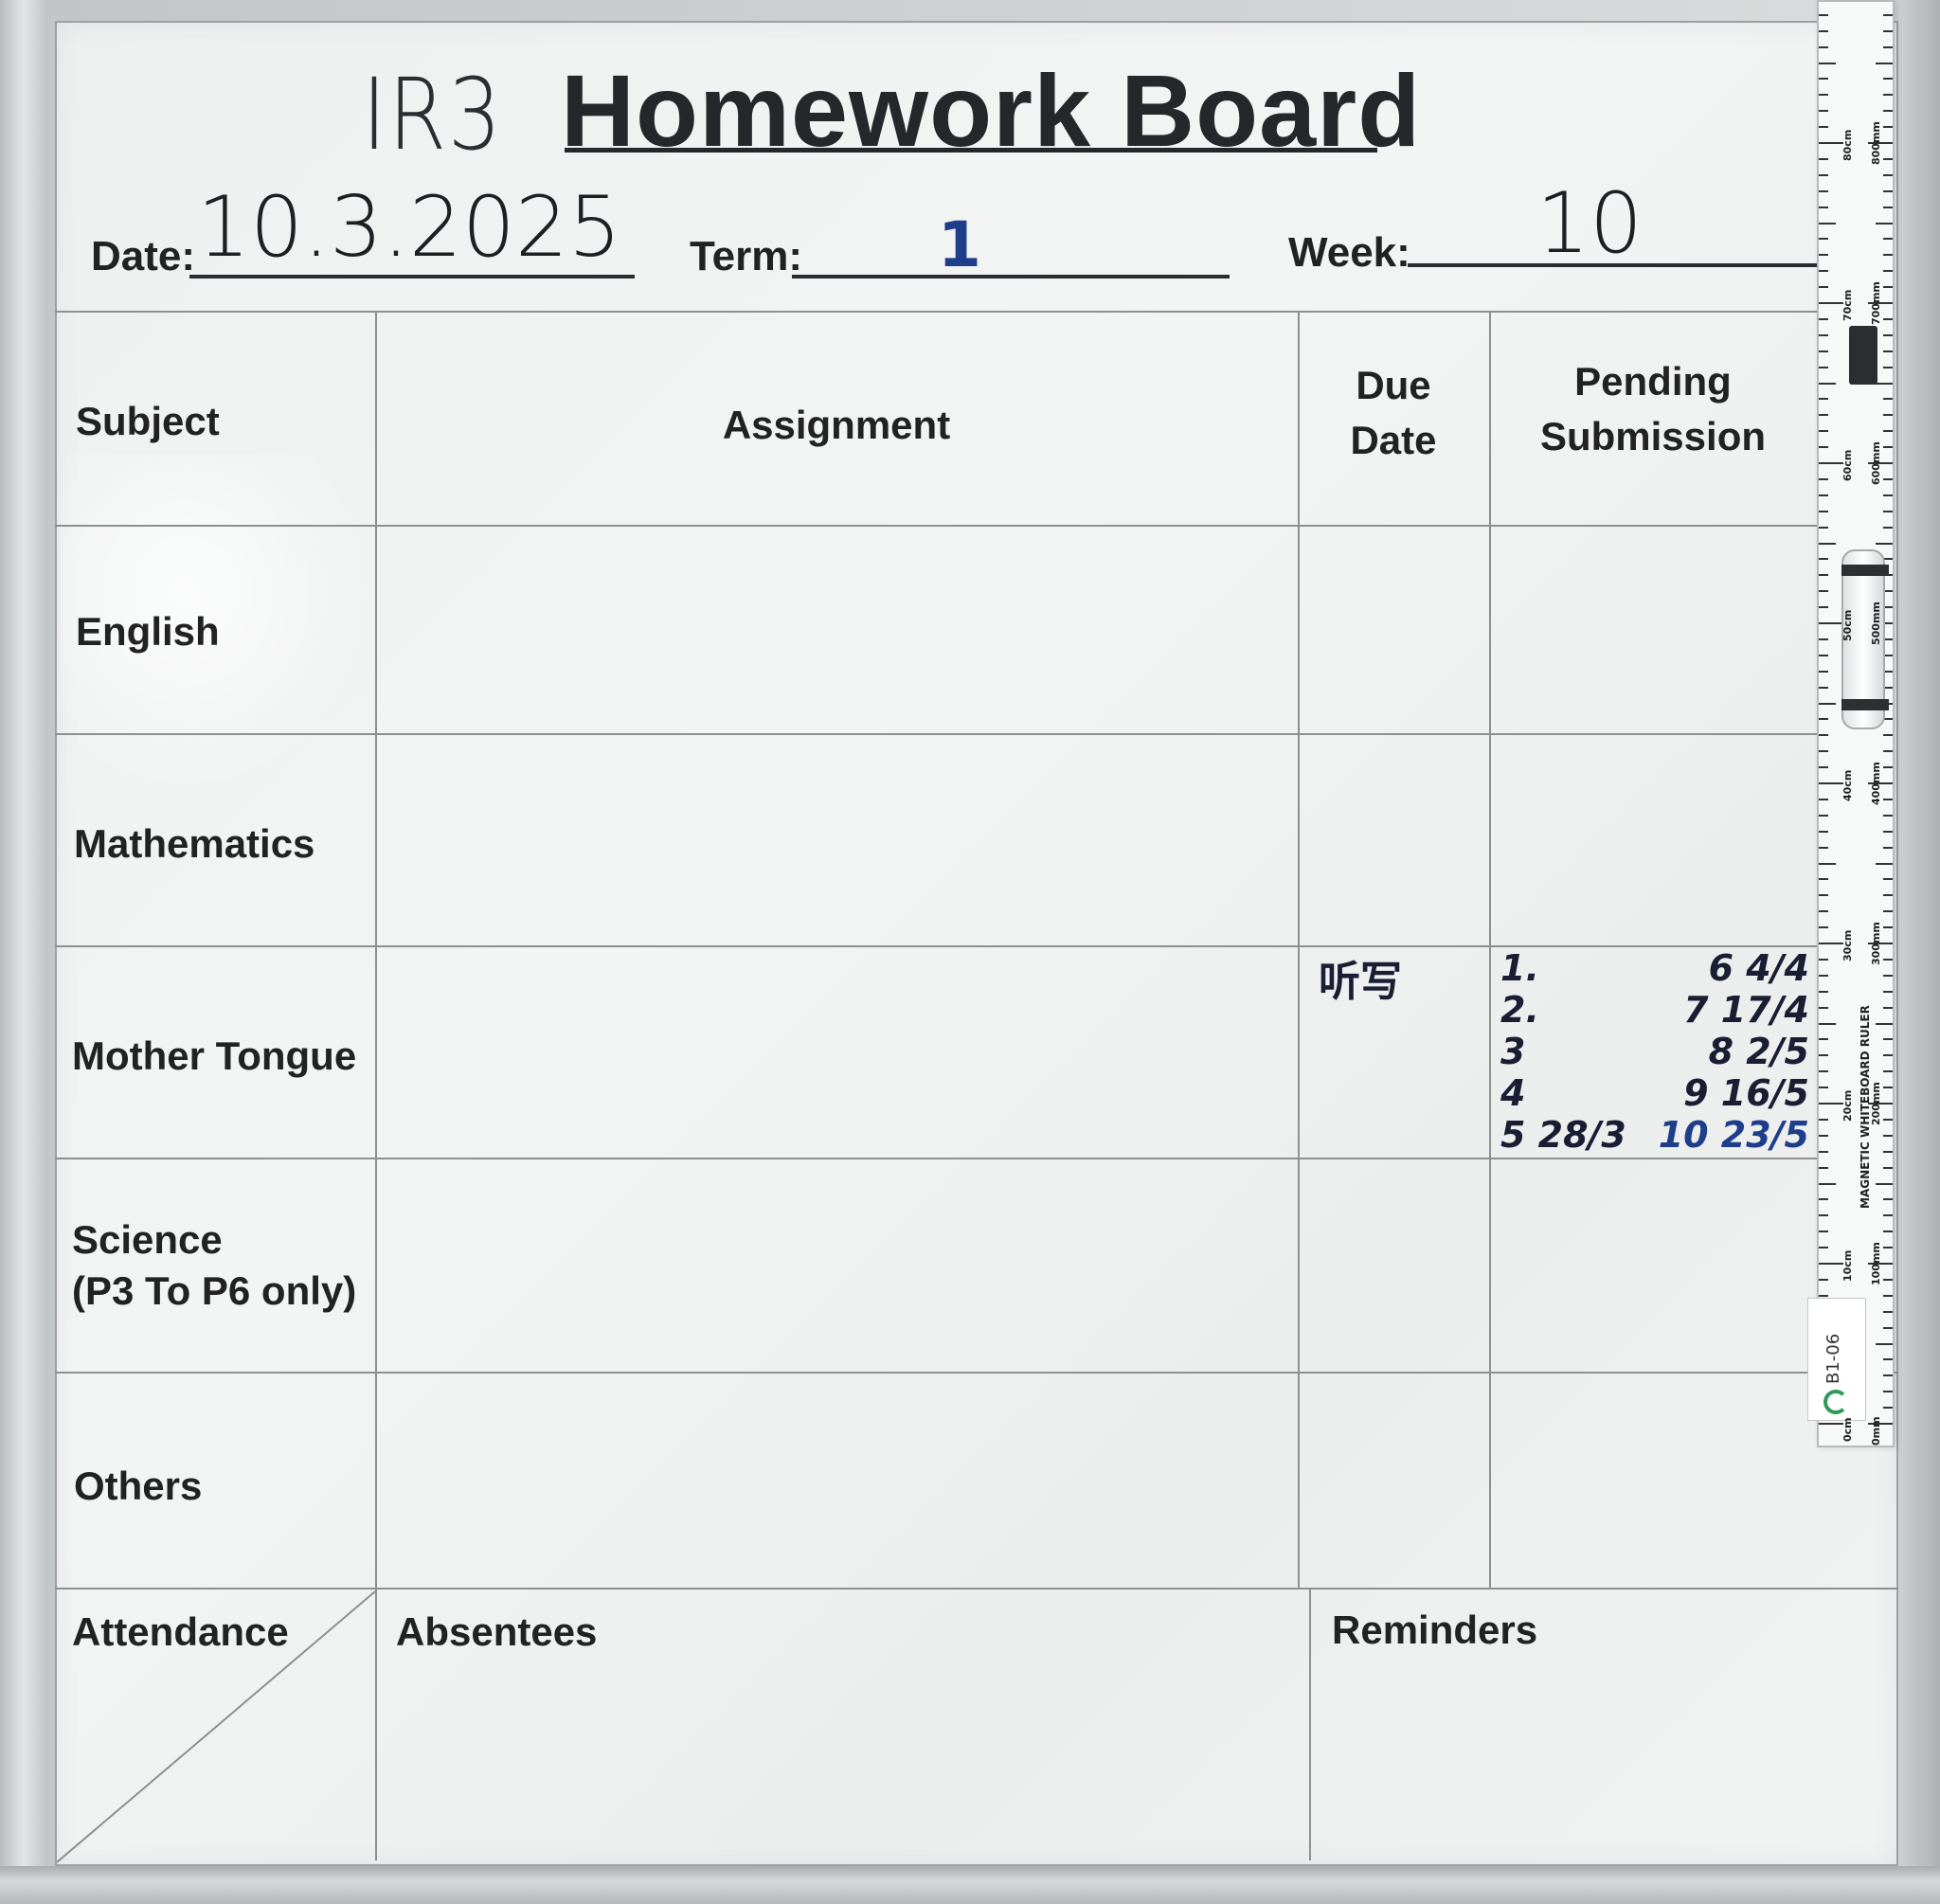 The image size is (1940, 1904). Describe the element at coordinates (1393, 413) in the screenshot. I see `header-due-date: Due Date` at that location.